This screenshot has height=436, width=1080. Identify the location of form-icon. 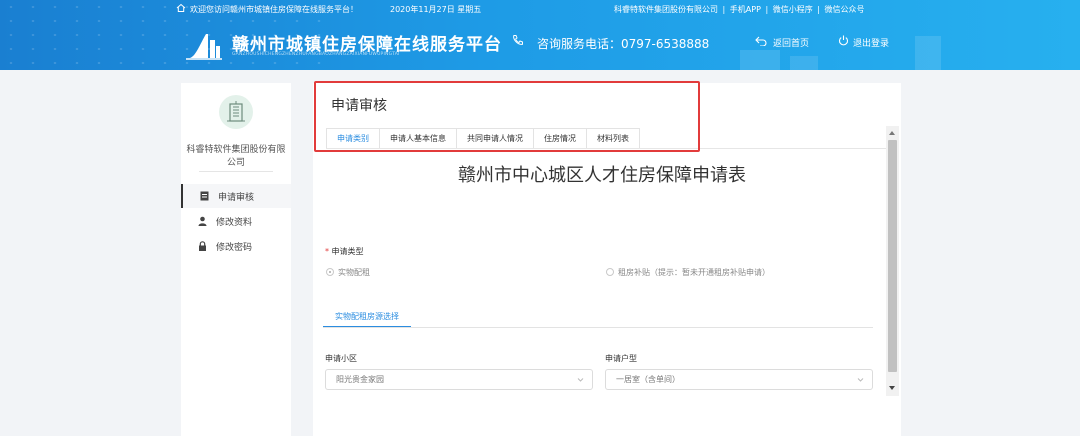
(204, 196).